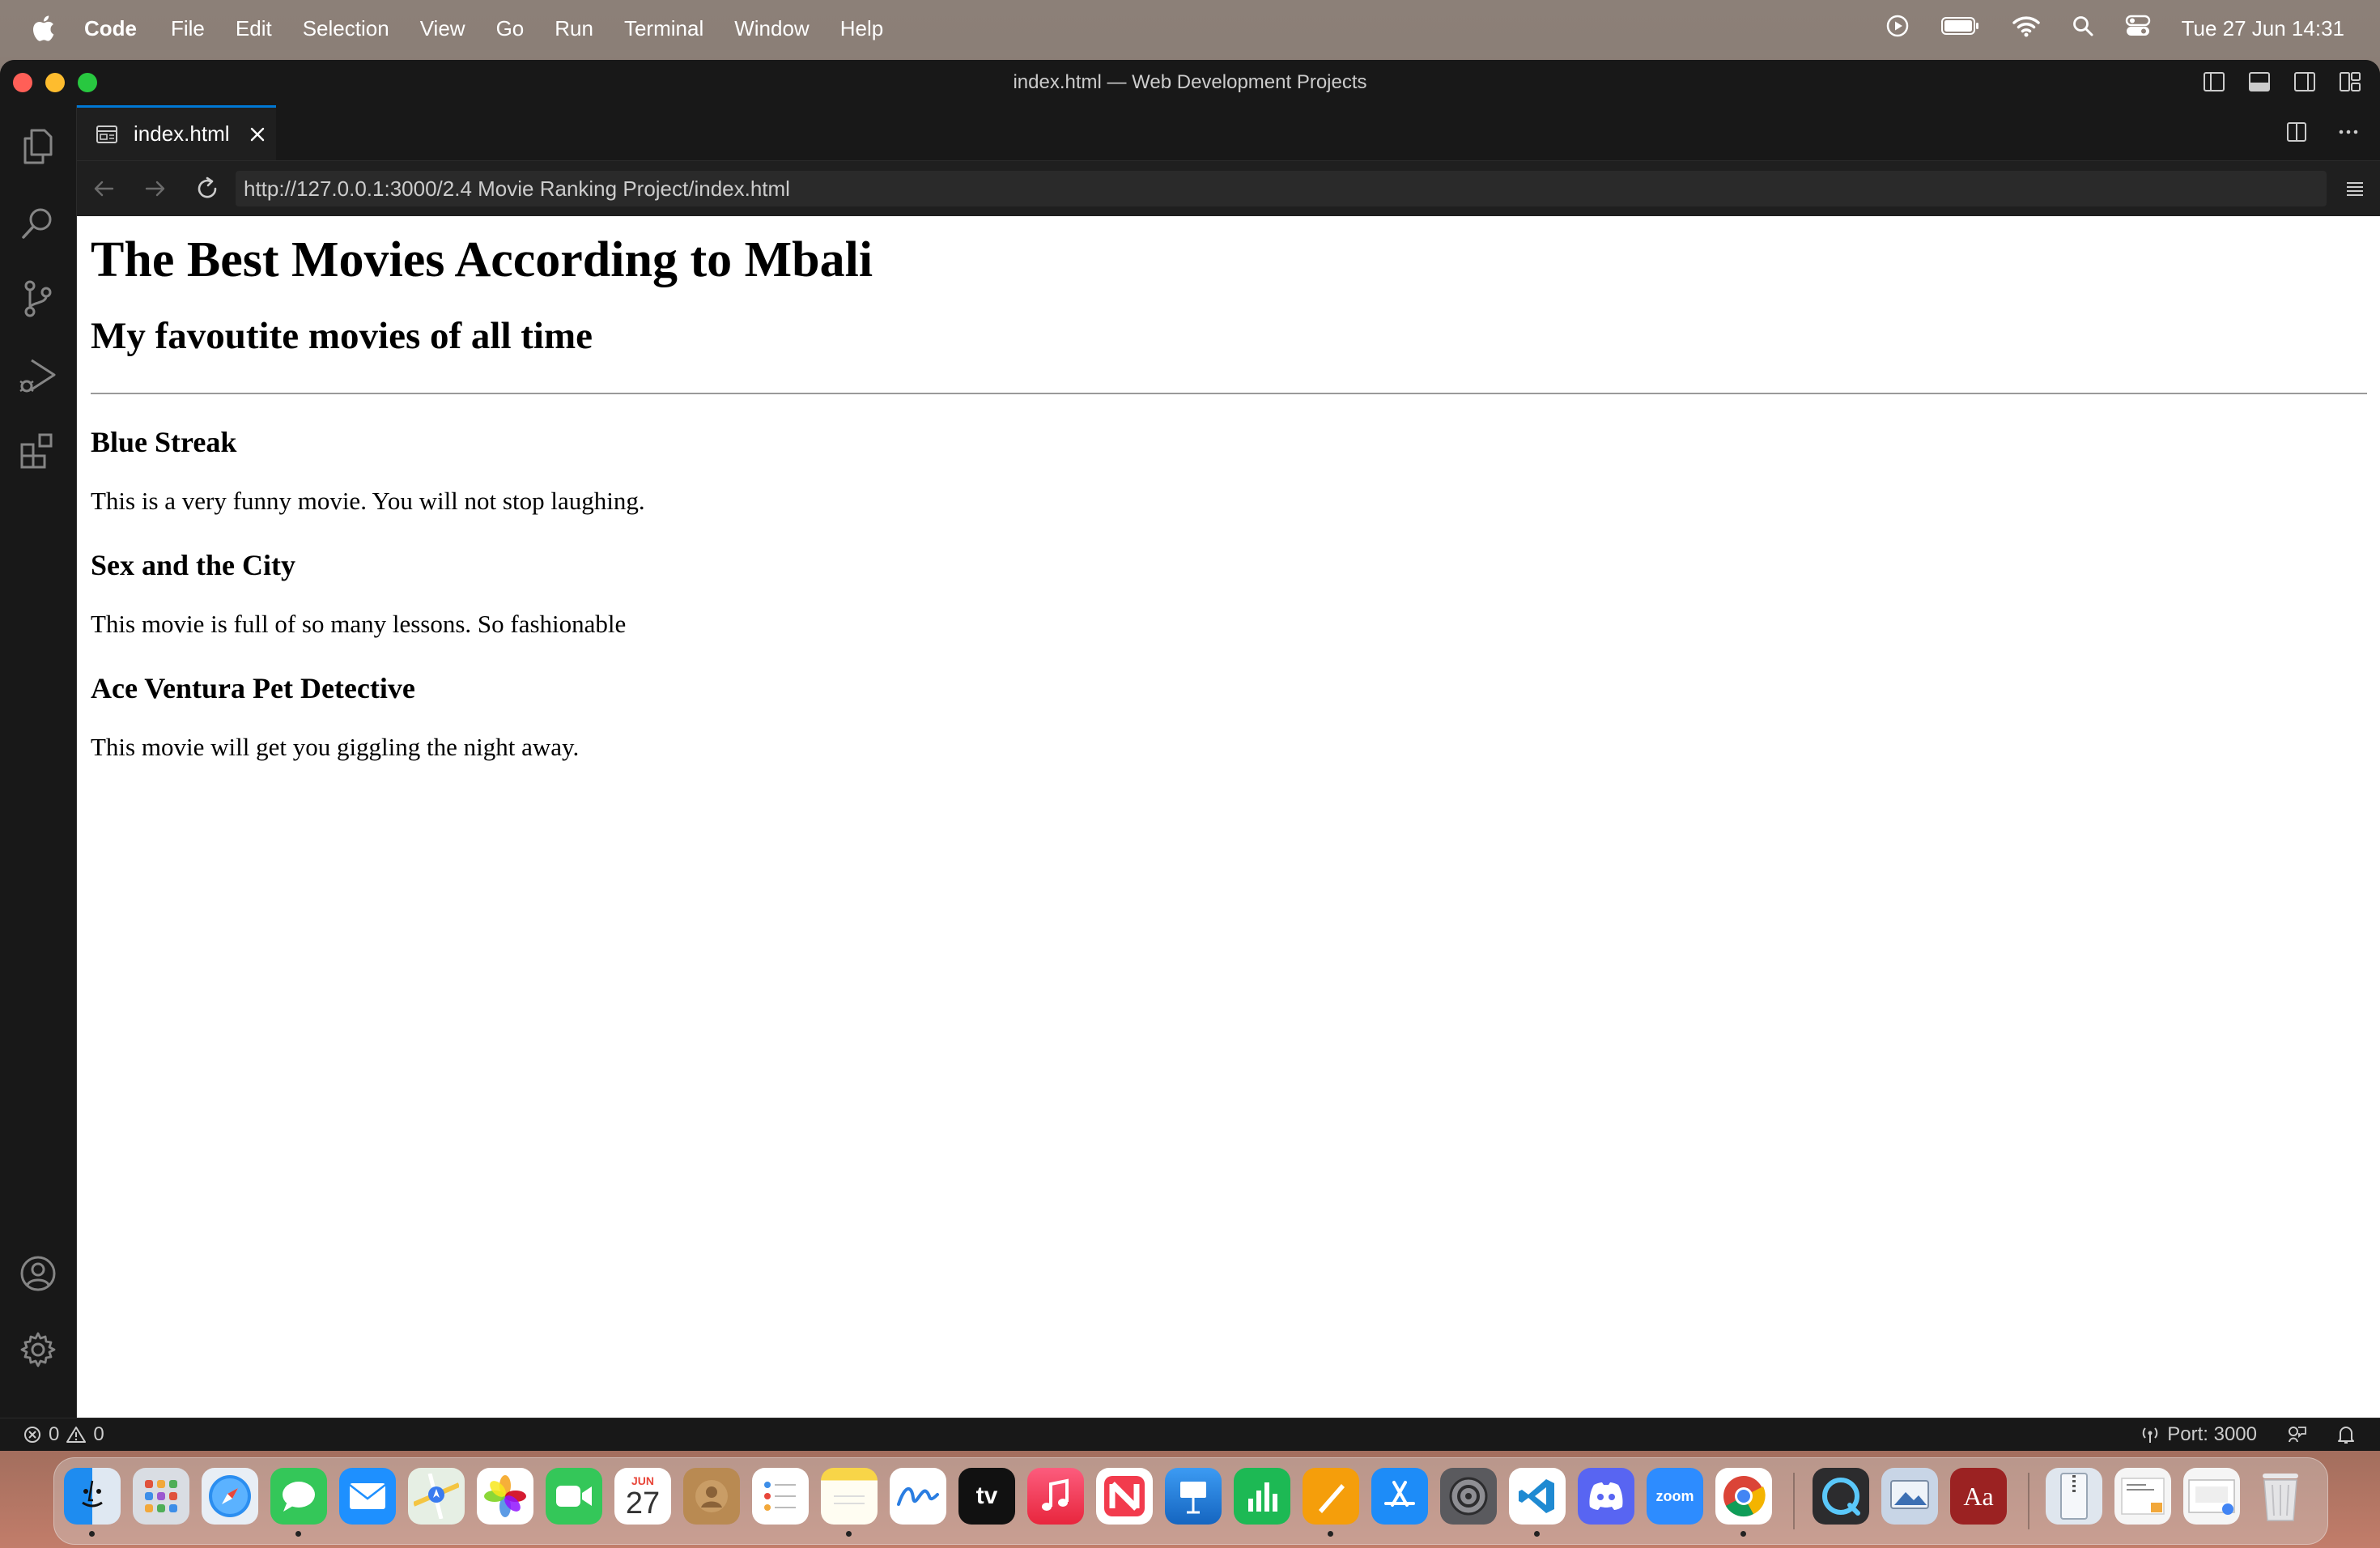 The height and width of the screenshot is (1548, 2380). I want to click on window-title: index.html — Web Development Projects, so click(1190, 82).